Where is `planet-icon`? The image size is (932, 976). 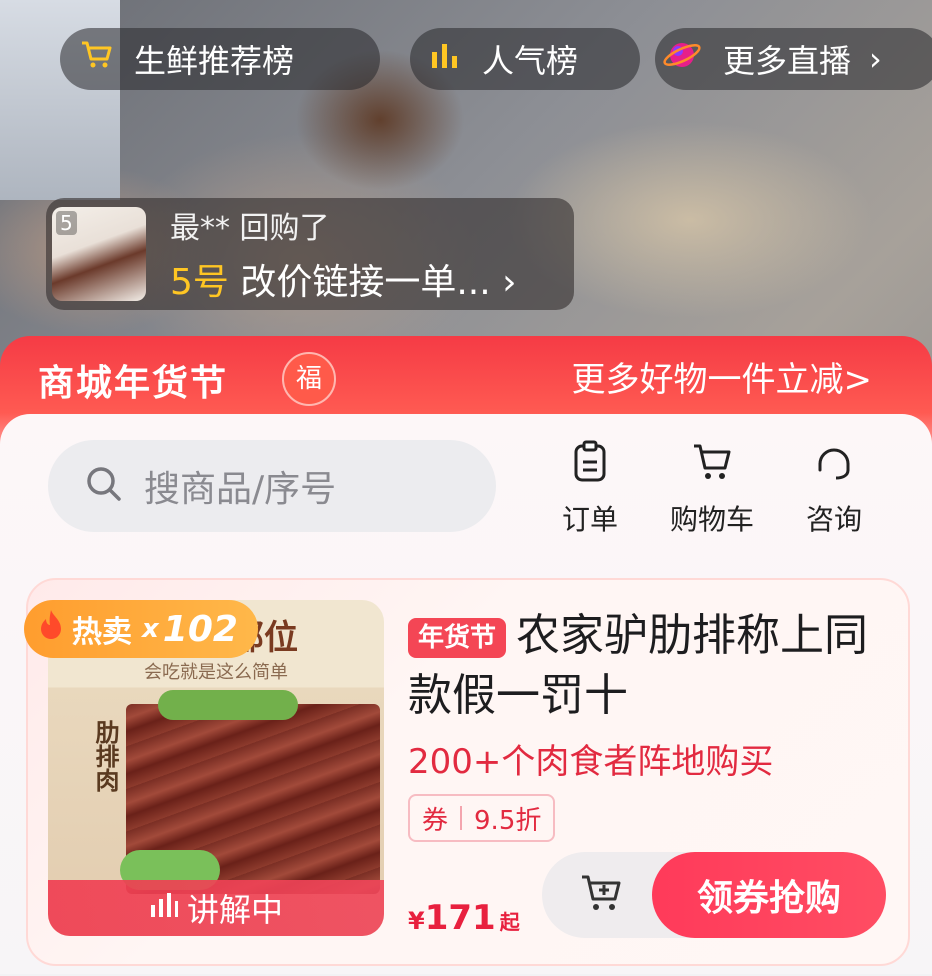
planet-icon is located at coordinates (682, 59).